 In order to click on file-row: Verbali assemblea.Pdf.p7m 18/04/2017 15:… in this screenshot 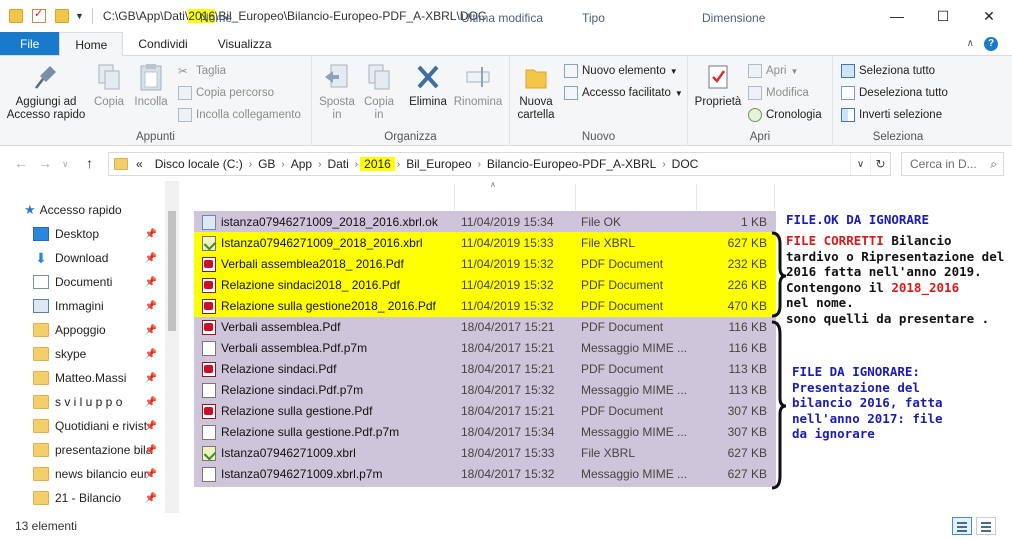, I will do `click(484, 348)`.